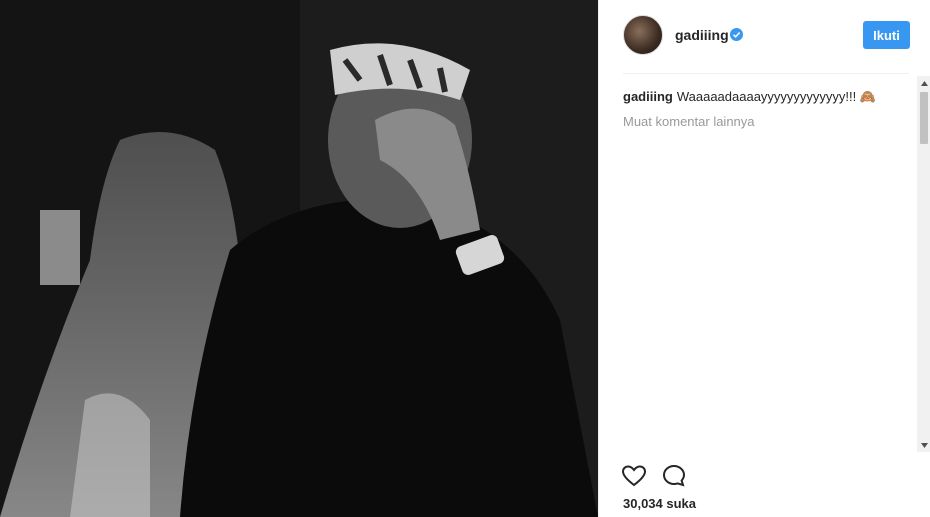 This screenshot has height=517, width=930. What do you see at coordinates (643, 35) in the screenshot?
I see `avatar` at bounding box center [643, 35].